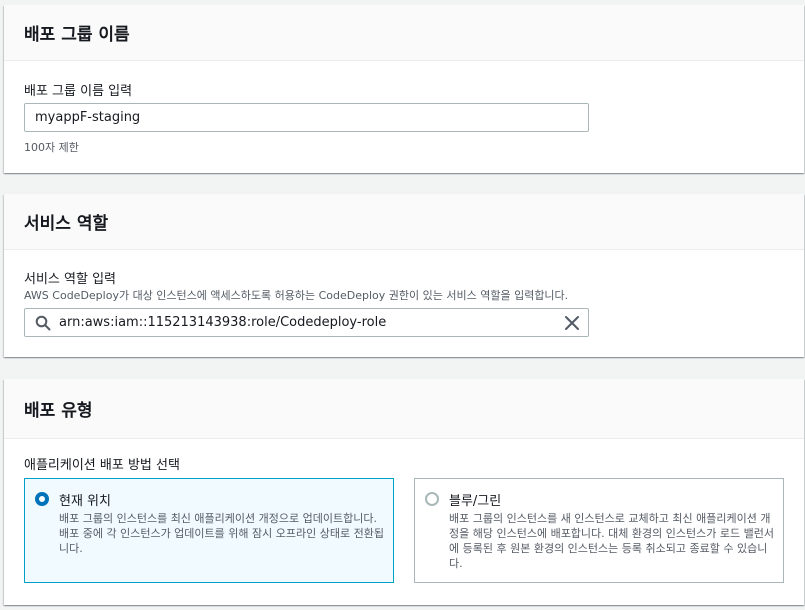 The image size is (805, 610). What do you see at coordinates (404, 222) in the screenshot?
I see `panel-header: 서비스 역할` at bounding box center [404, 222].